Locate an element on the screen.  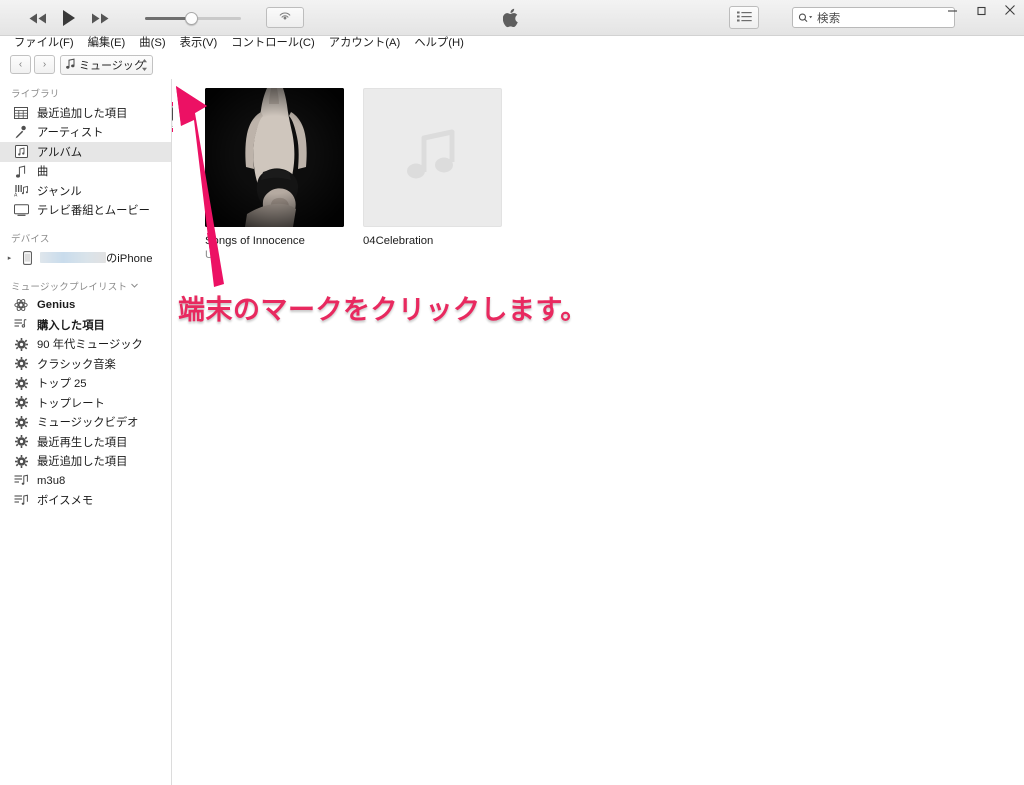
sidebar-item-playlist-90s: 90 年代ミュージック is located at coordinates (85, 345).